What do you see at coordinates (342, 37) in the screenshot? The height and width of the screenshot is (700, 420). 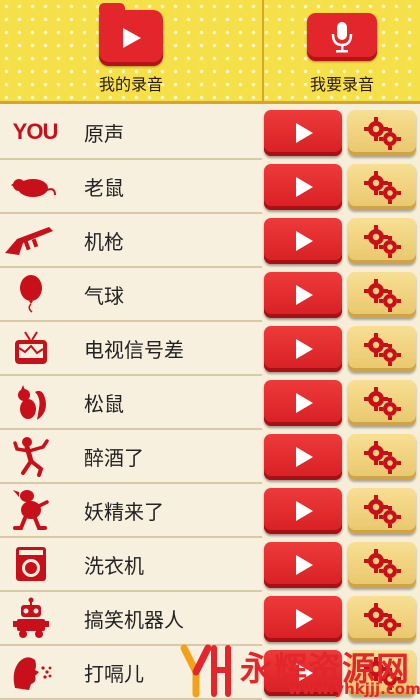 I see `microphone-icon` at bounding box center [342, 37].